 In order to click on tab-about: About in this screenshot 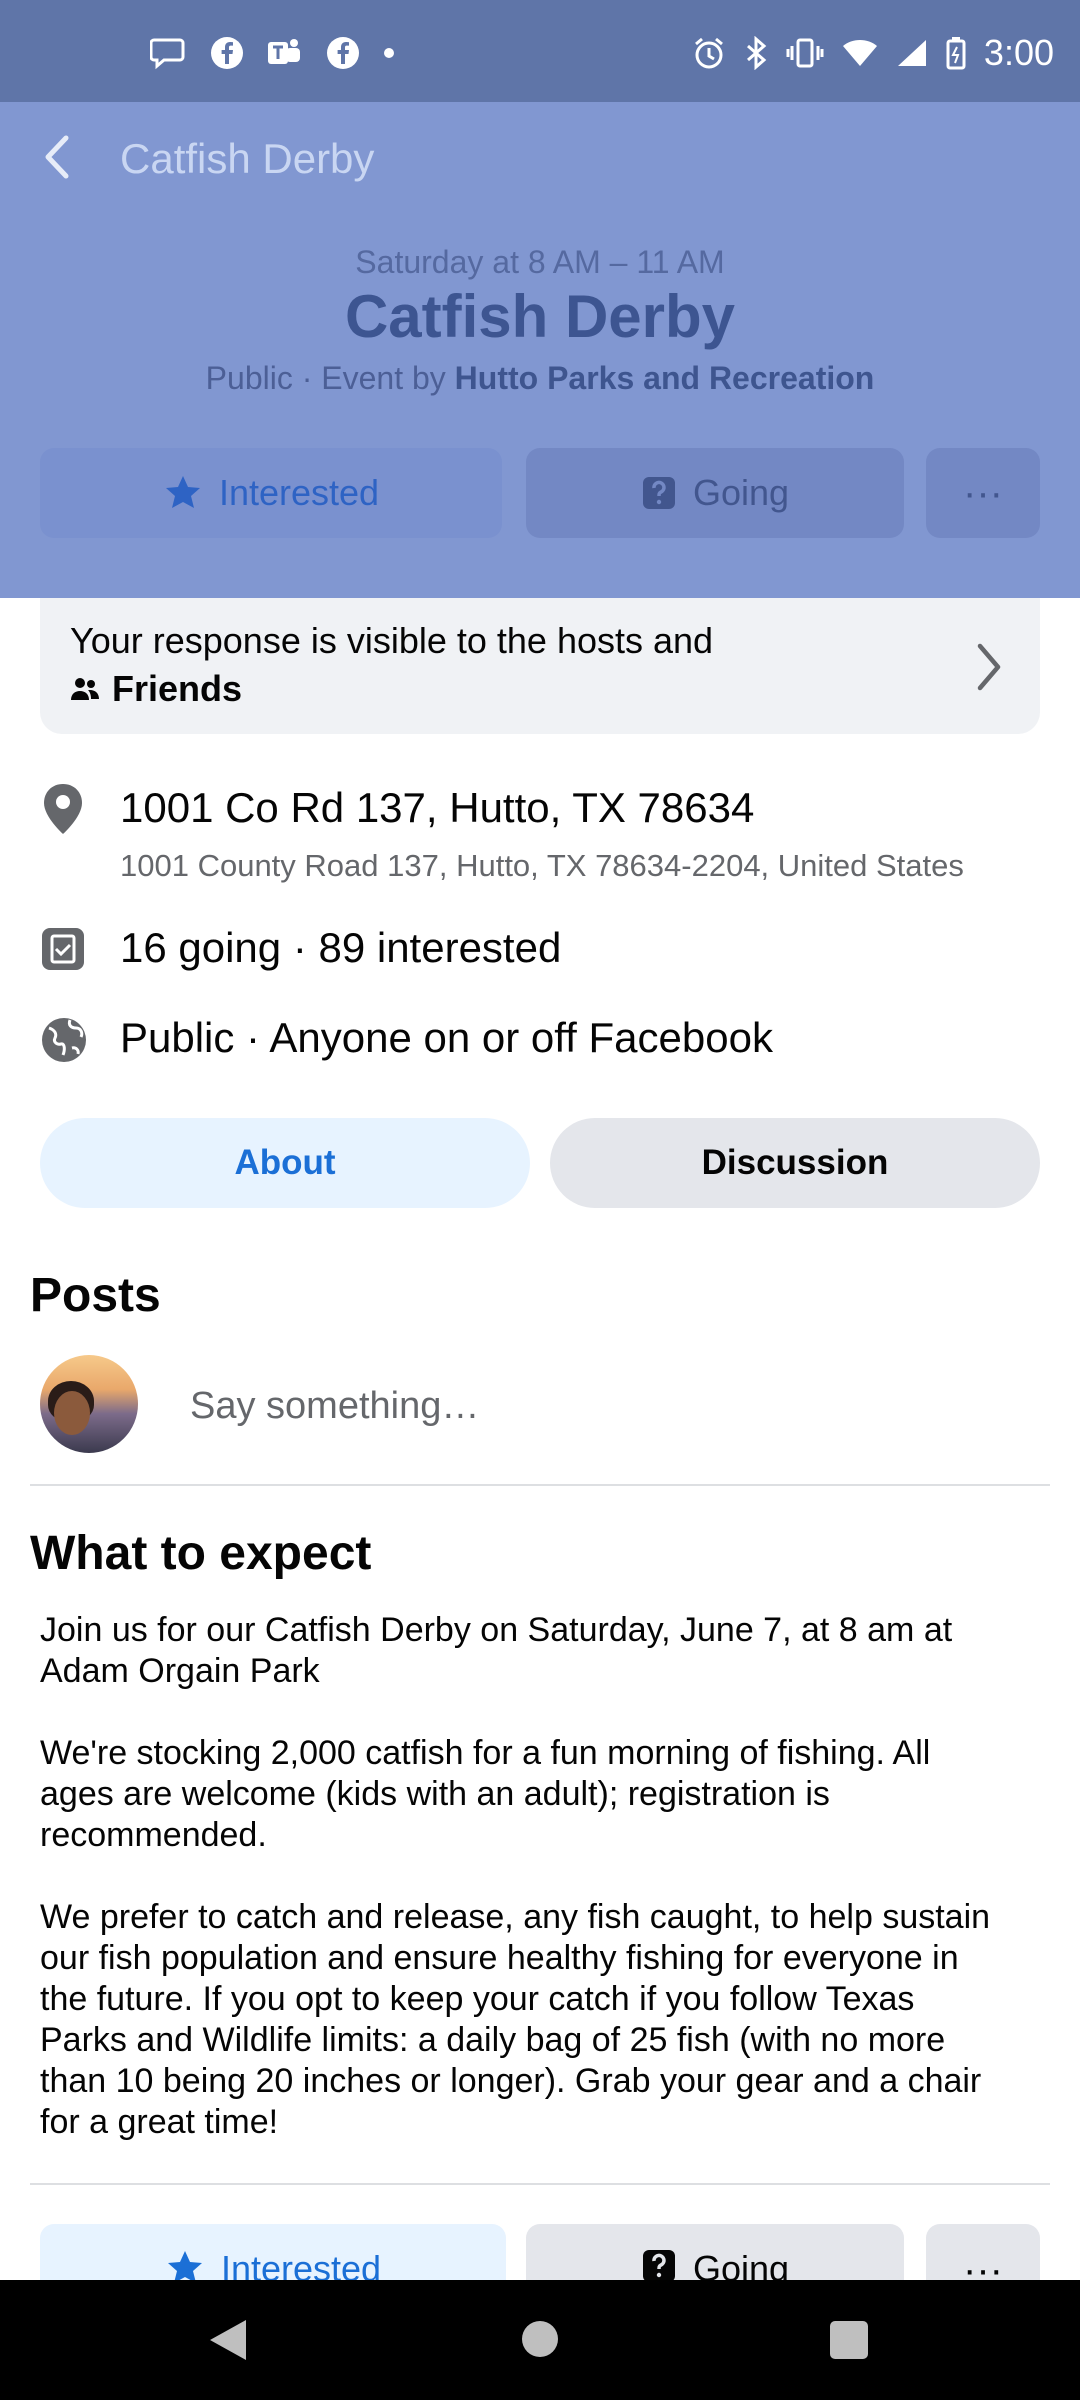, I will do `click(285, 1163)`.